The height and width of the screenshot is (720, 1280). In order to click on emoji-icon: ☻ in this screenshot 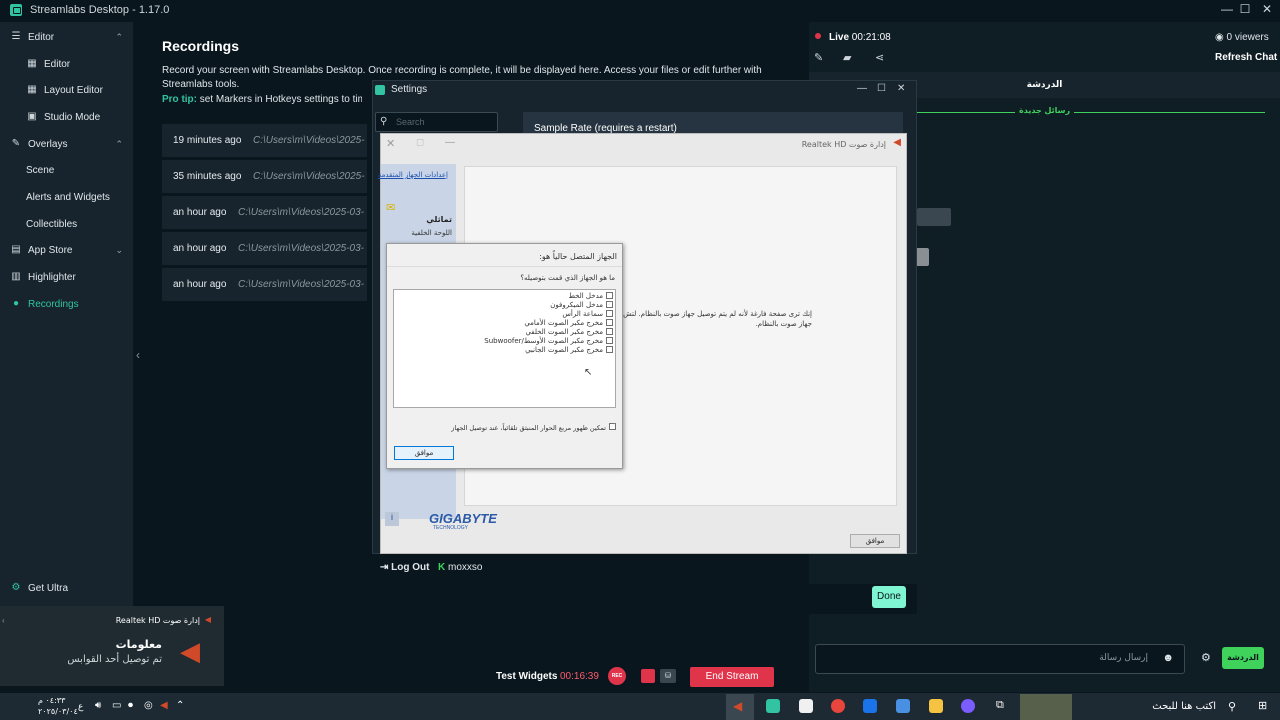, I will do `click(1168, 658)`.